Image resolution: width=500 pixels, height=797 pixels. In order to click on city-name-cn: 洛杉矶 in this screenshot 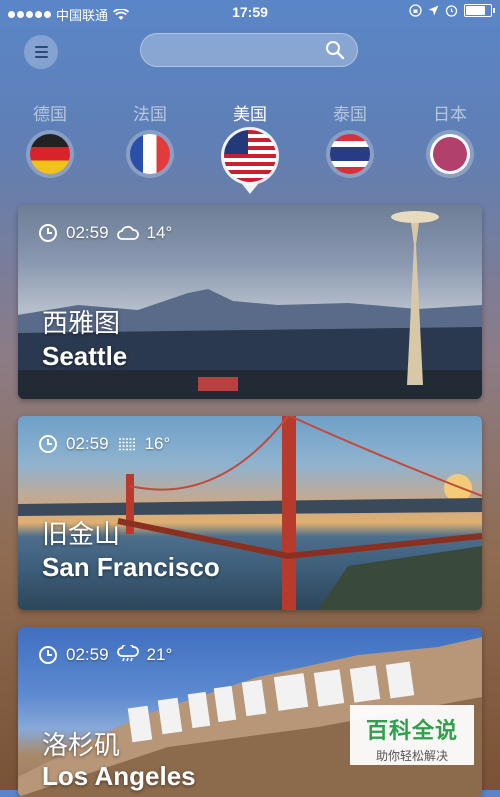, I will do `click(81, 745)`.